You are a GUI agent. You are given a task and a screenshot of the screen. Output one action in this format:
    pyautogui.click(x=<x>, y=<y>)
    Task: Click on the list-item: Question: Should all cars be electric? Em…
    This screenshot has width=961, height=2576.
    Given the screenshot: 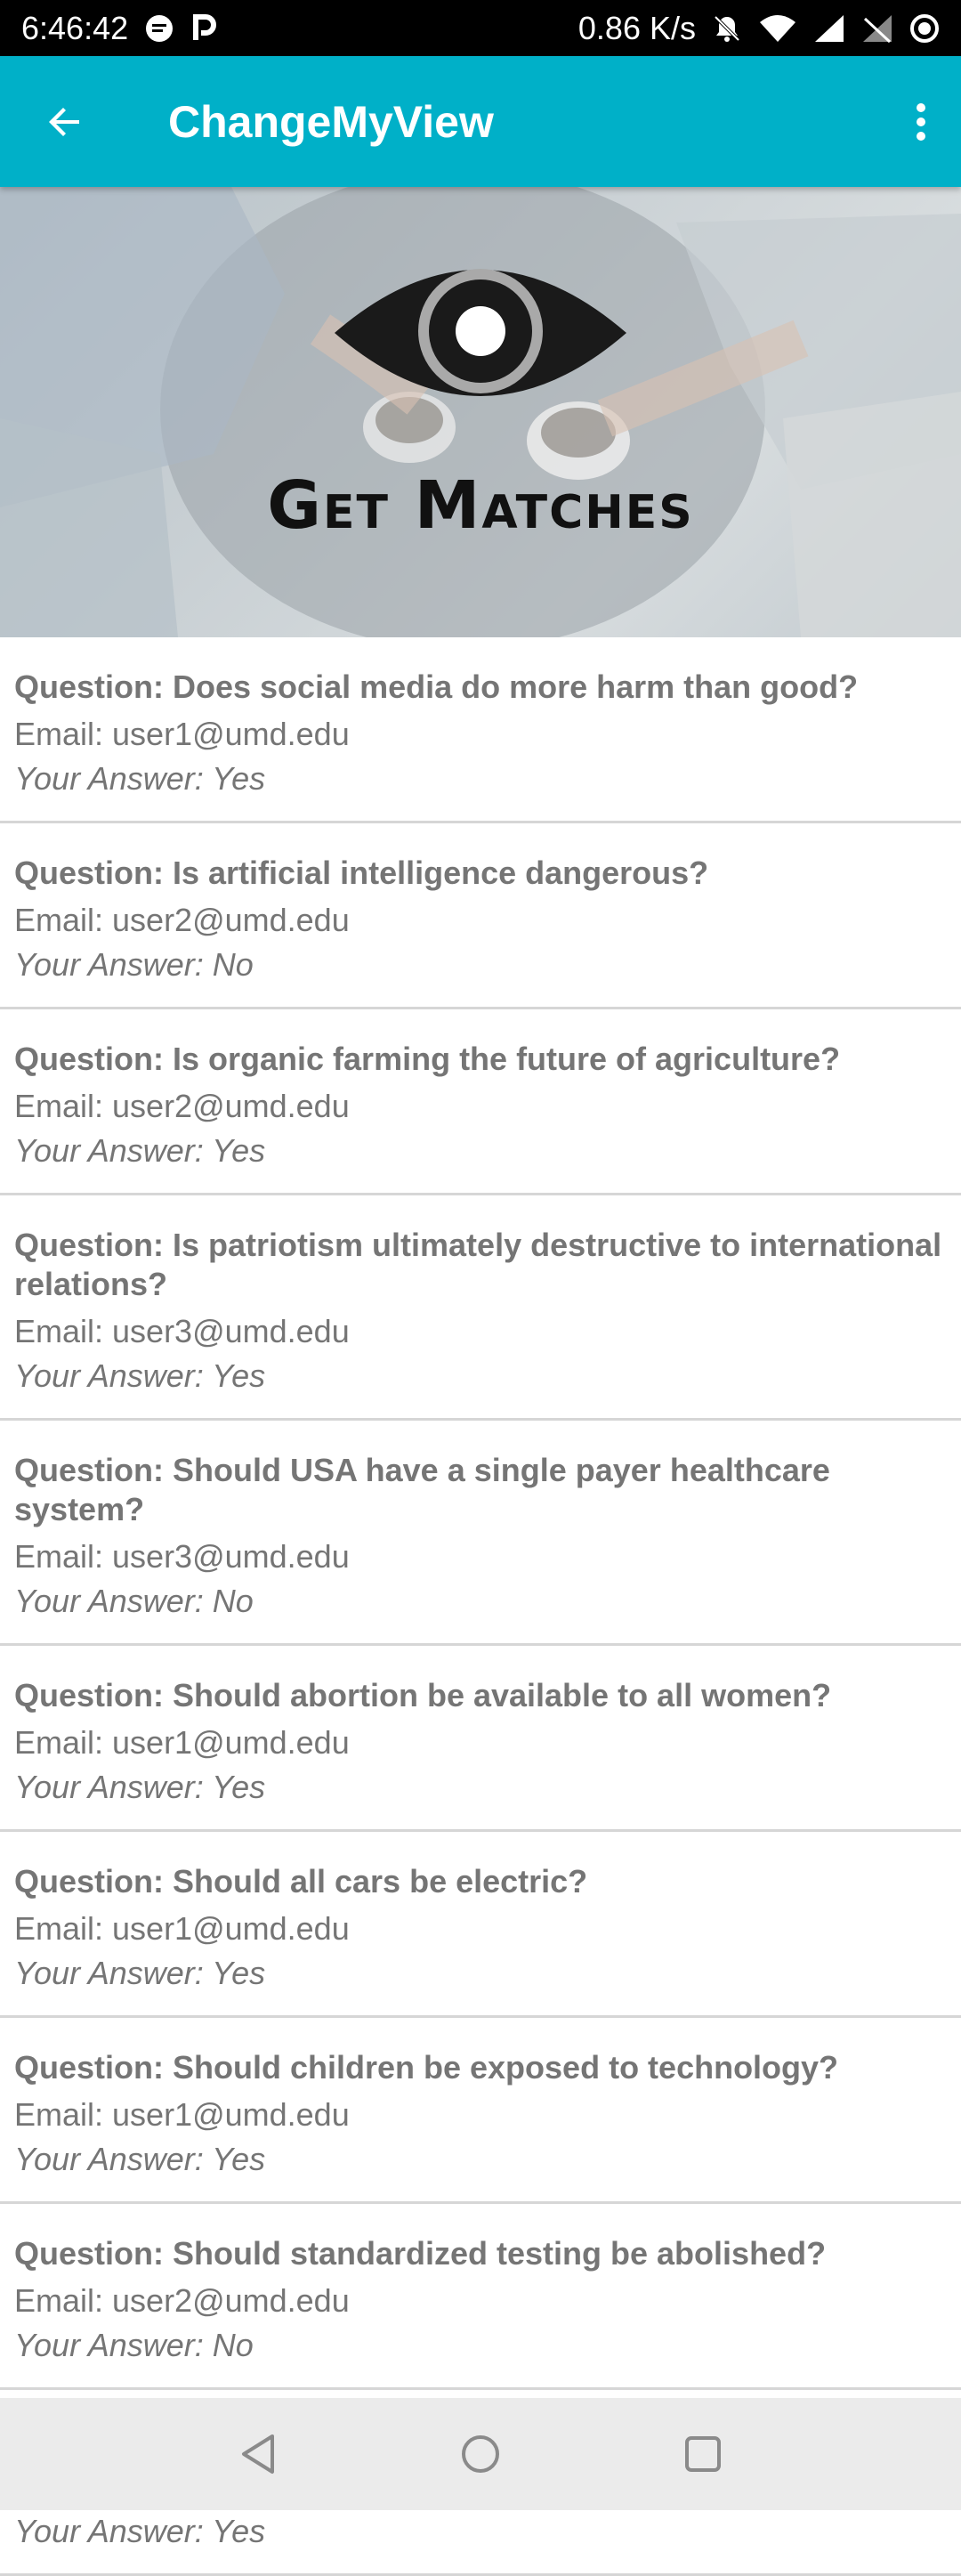 What is the action you would take?
    pyautogui.click(x=480, y=1925)
    